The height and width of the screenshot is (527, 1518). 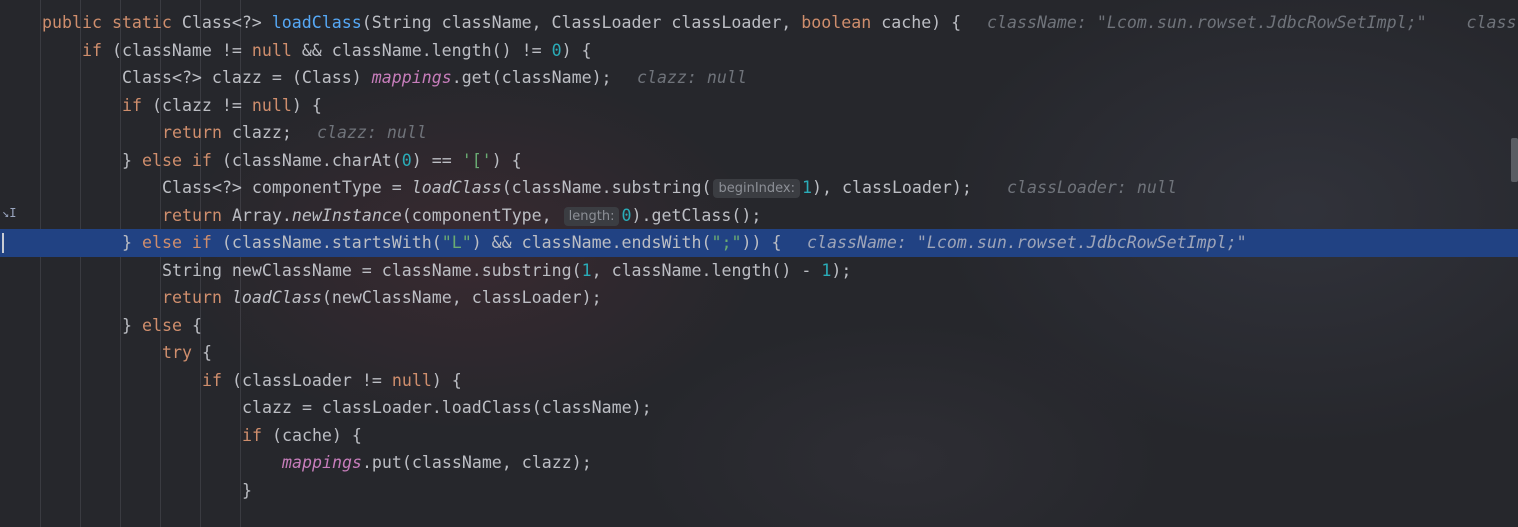 I want to click on code-line: } else if (className.charAt(0) == '[') {, so click(x=759, y=161).